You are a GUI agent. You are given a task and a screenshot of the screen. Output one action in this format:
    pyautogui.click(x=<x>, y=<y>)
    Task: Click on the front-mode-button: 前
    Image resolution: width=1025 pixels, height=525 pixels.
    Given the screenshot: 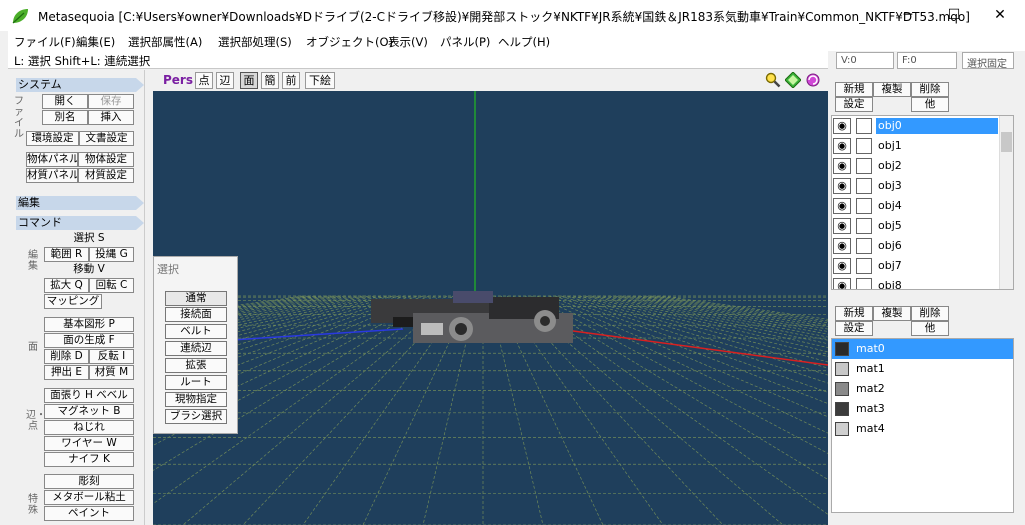 What is the action you would take?
    pyautogui.click(x=291, y=80)
    